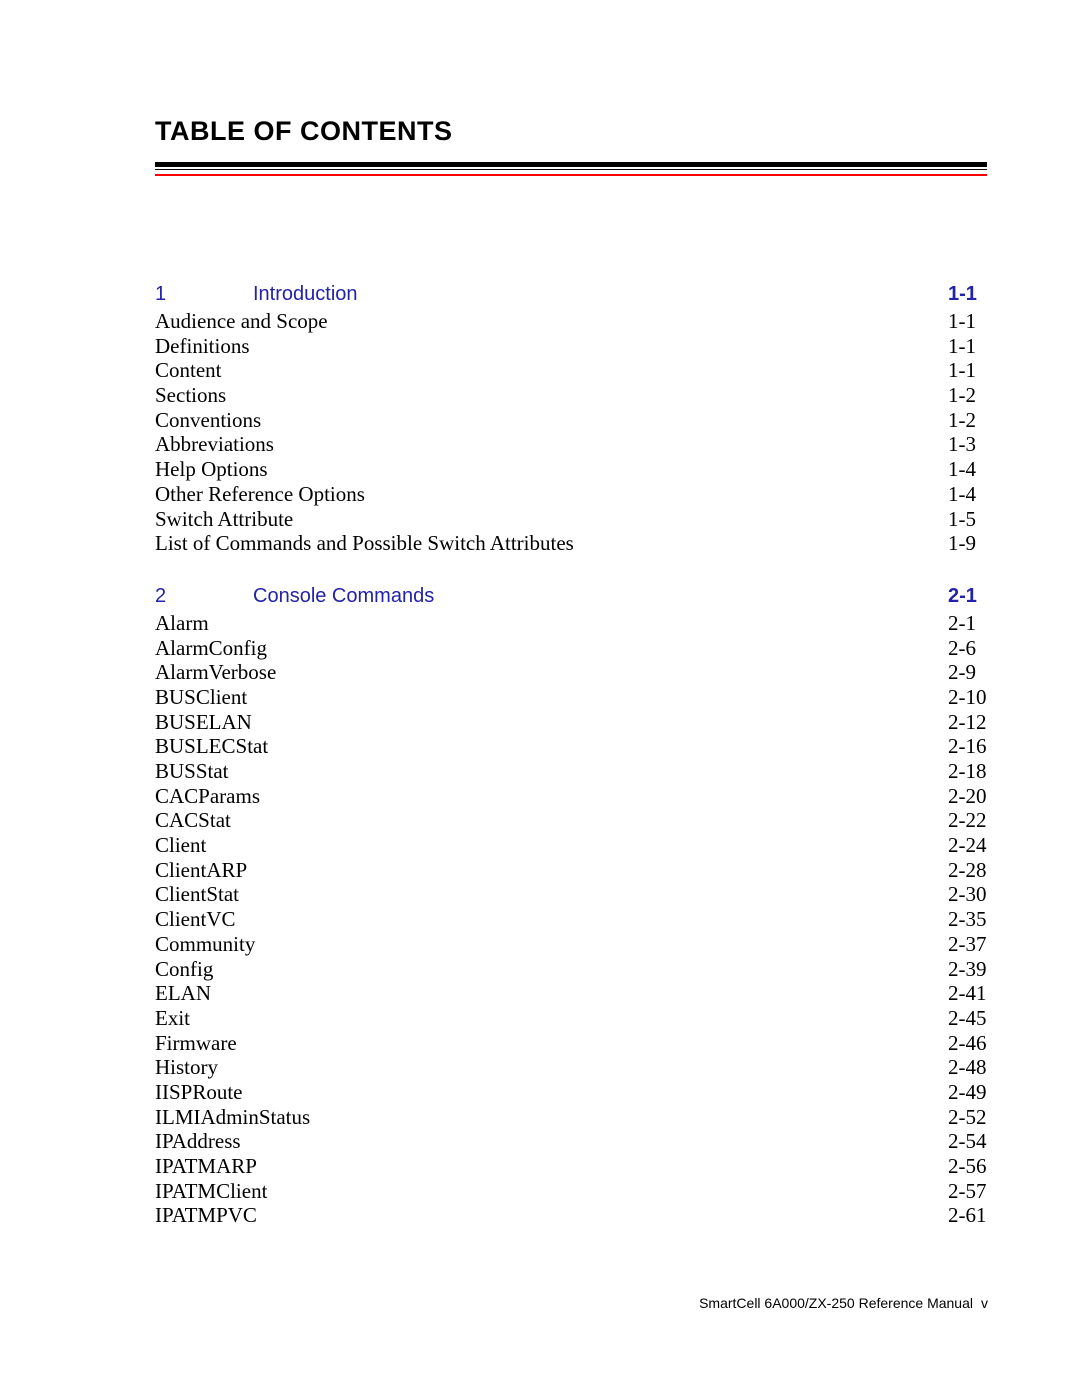 The height and width of the screenshot is (1397, 1080). What do you see at coordinates (571, 519) in the screenshot?
I see `toc-entry: Switch Attribute 1-5` at bounding box center [571, 519].